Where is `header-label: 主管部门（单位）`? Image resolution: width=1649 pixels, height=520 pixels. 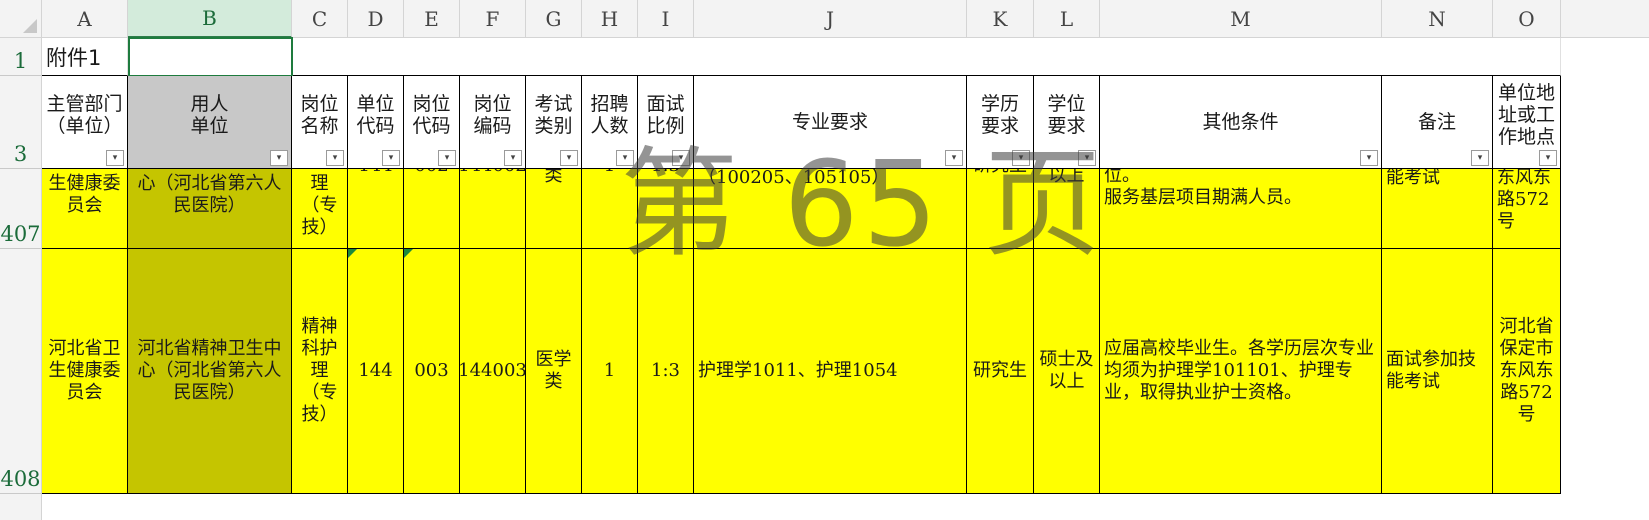
header-label: 主管部门（单位） is located at coordinates (84, 115).